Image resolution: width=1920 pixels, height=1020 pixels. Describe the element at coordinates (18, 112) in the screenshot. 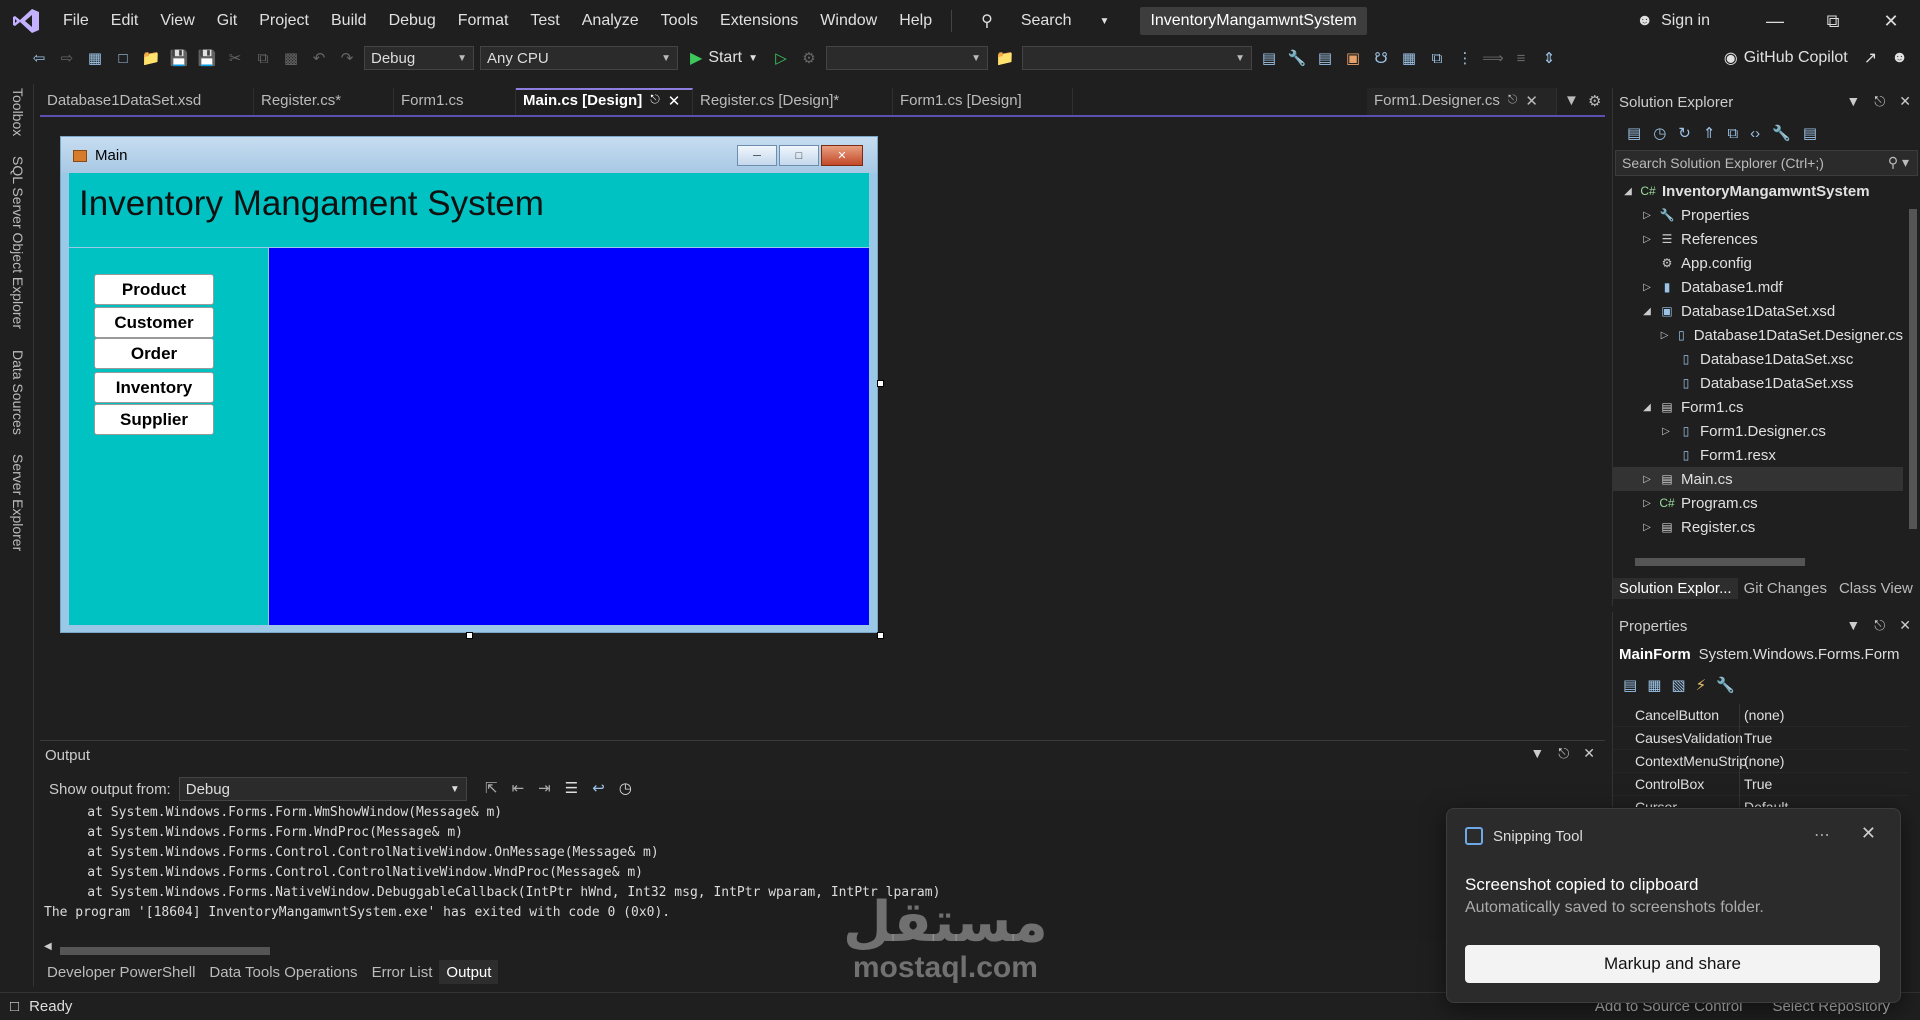

I see `toolbox-tab: Toolbox` at that location.